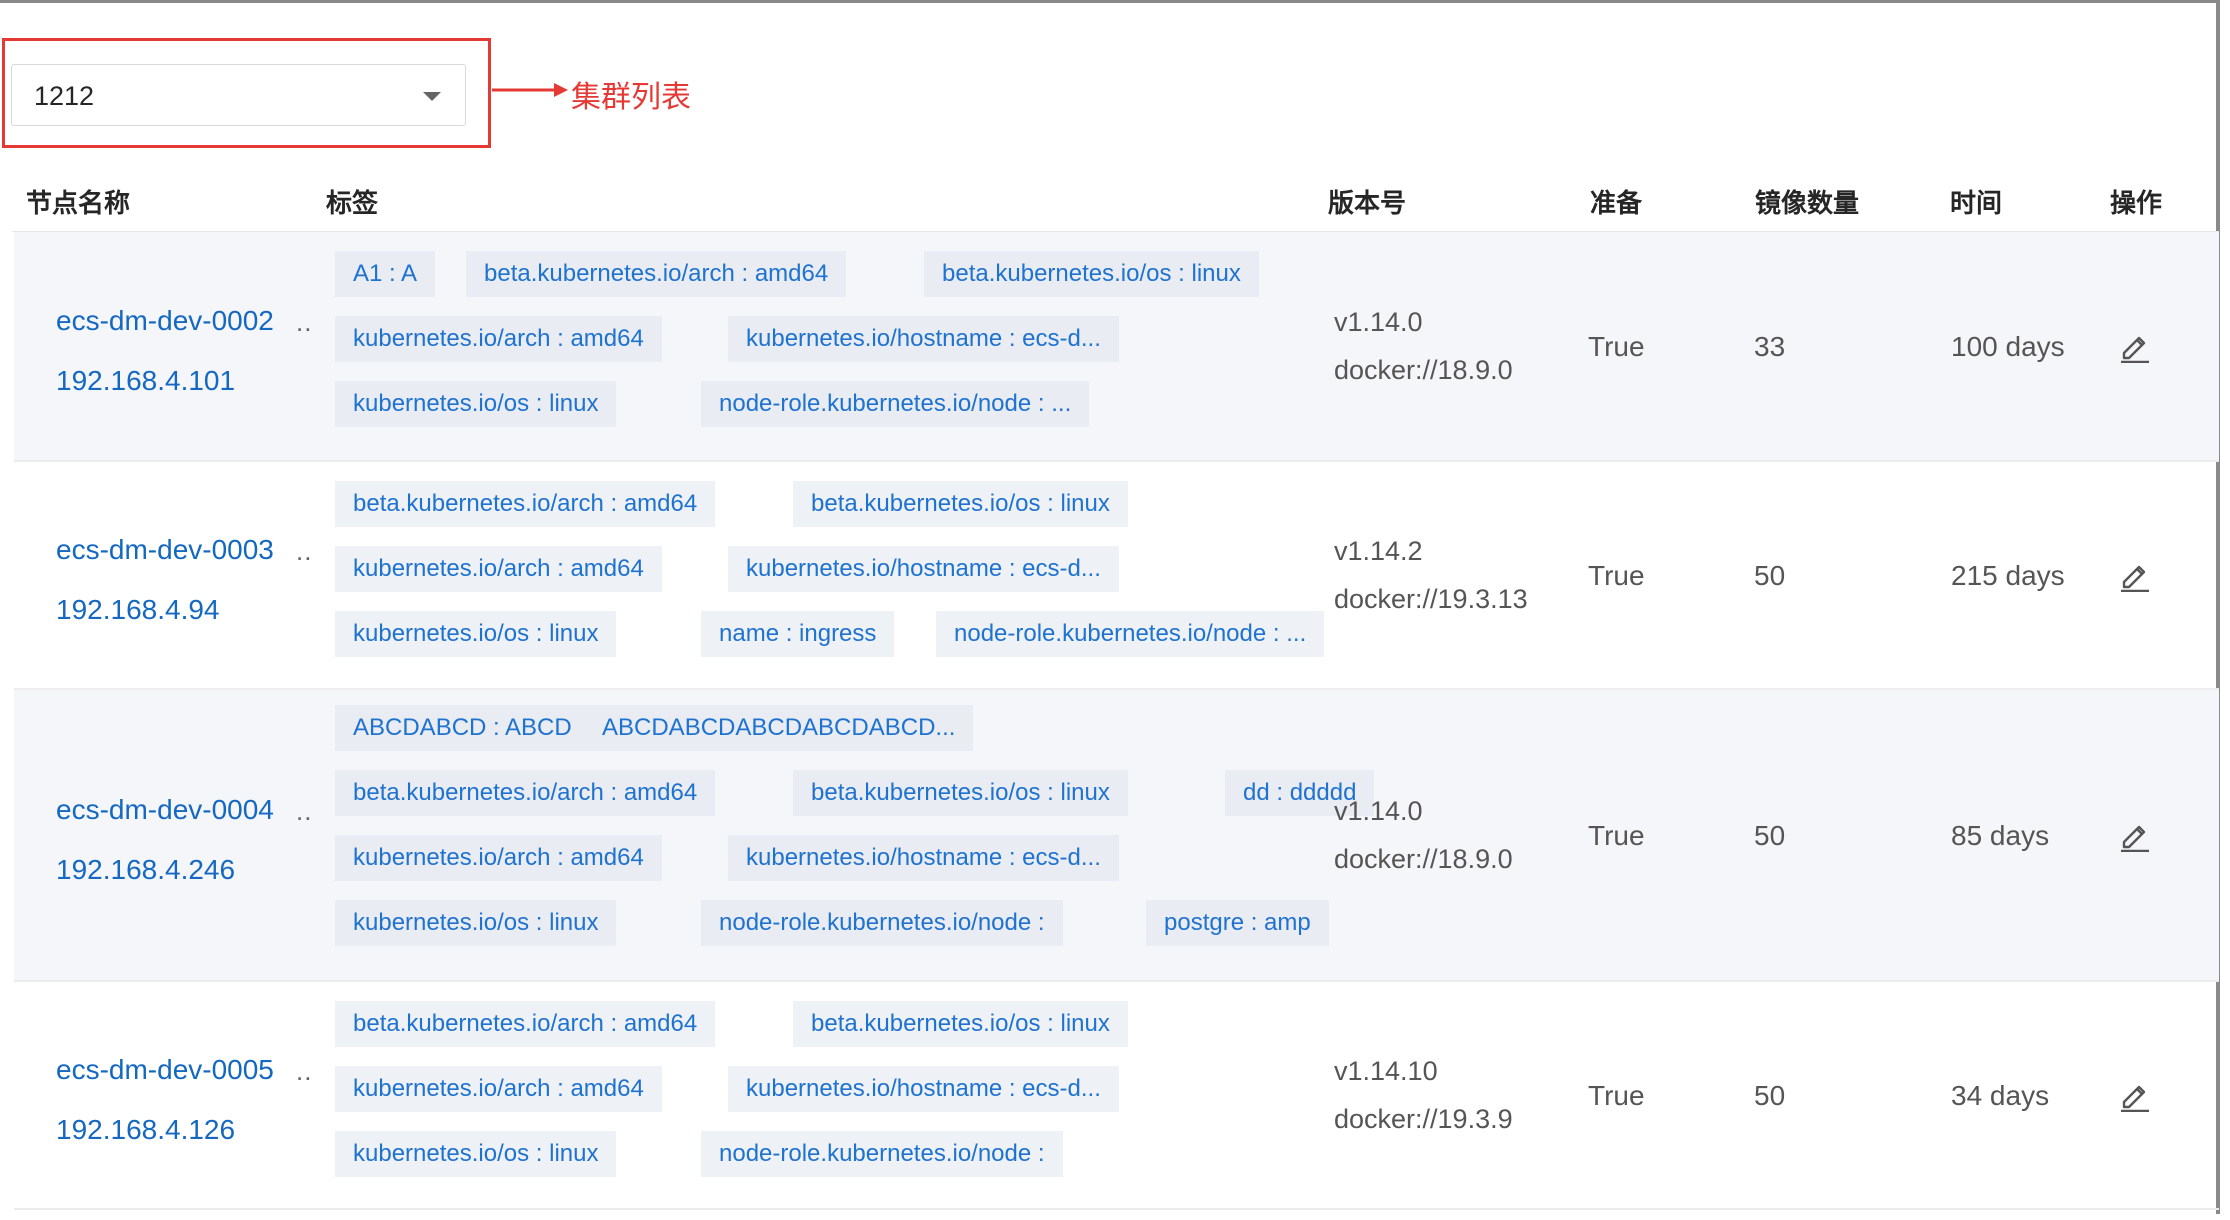 The width and height of the screenshot is (2230, 1220). Describe the element at coordinates (352, 203) in the screenshot. I see `column-header-tags: 标签` at that location.